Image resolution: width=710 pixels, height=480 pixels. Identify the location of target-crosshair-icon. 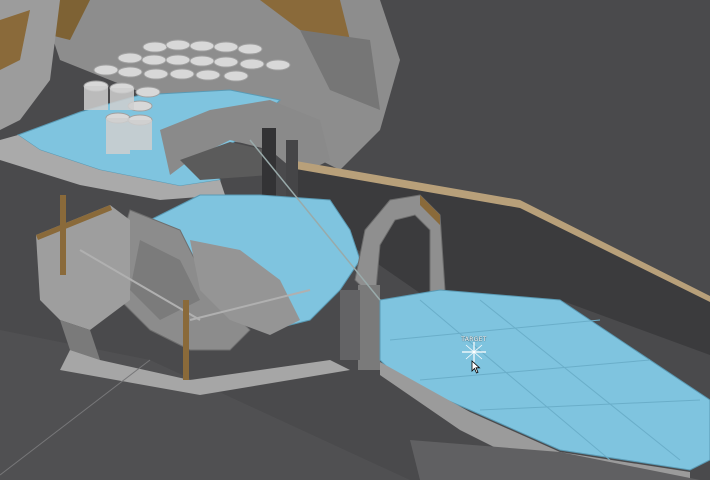
(474, 352).